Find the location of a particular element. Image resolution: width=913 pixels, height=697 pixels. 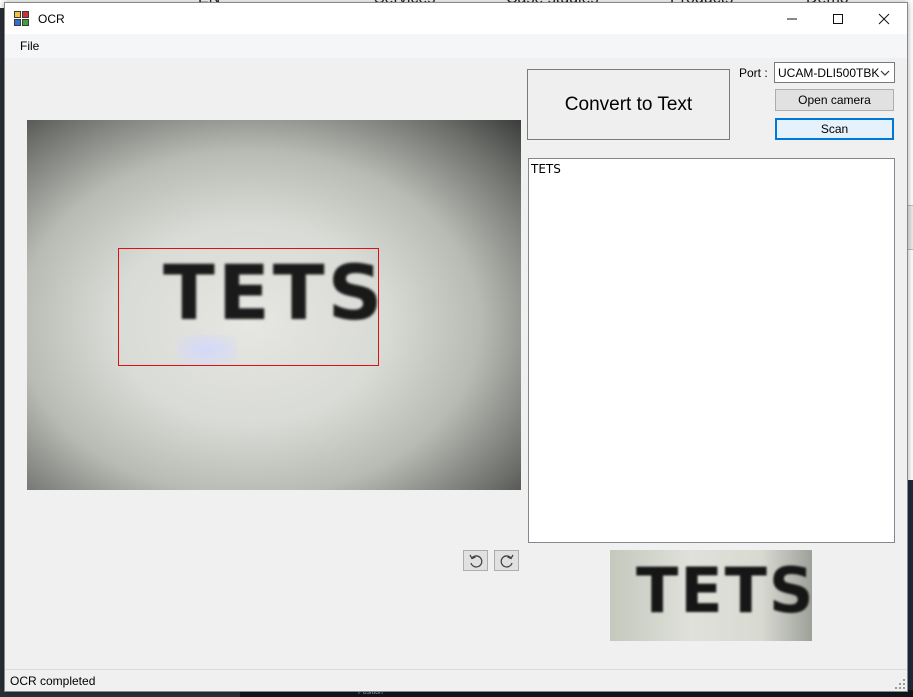

minimize-button is located at coordinates (792, 18).